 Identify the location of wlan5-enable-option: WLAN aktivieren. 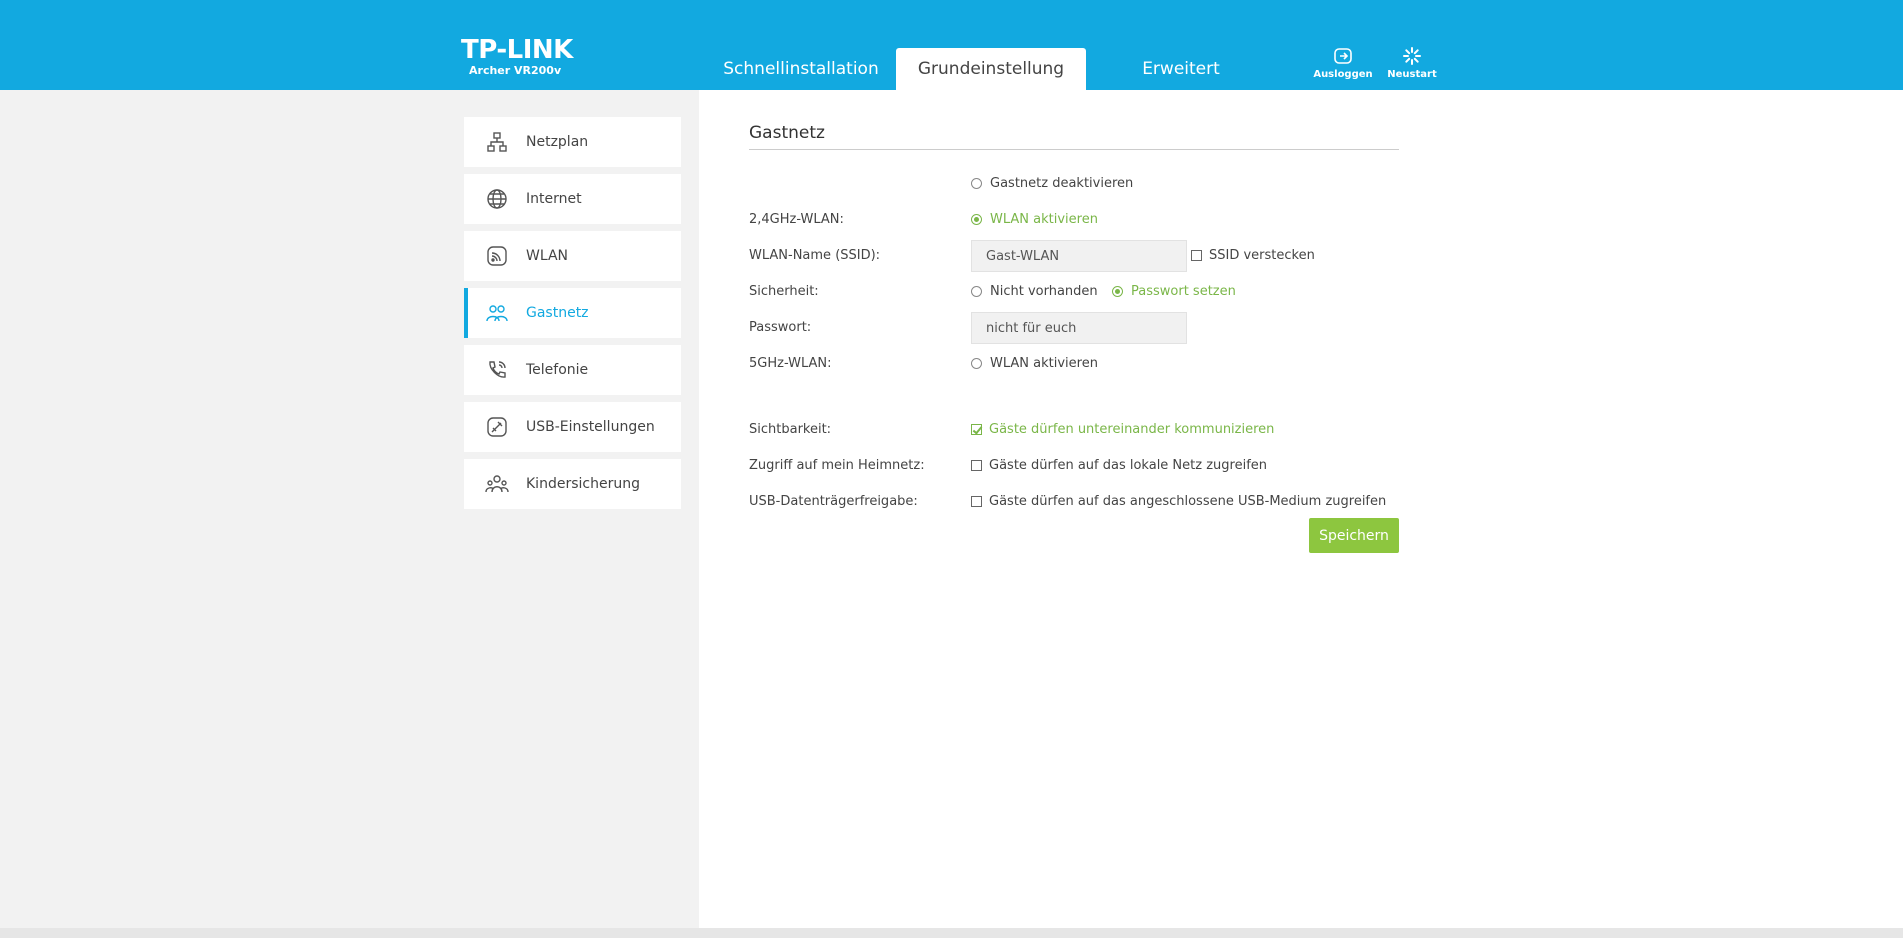
(1034, 363).